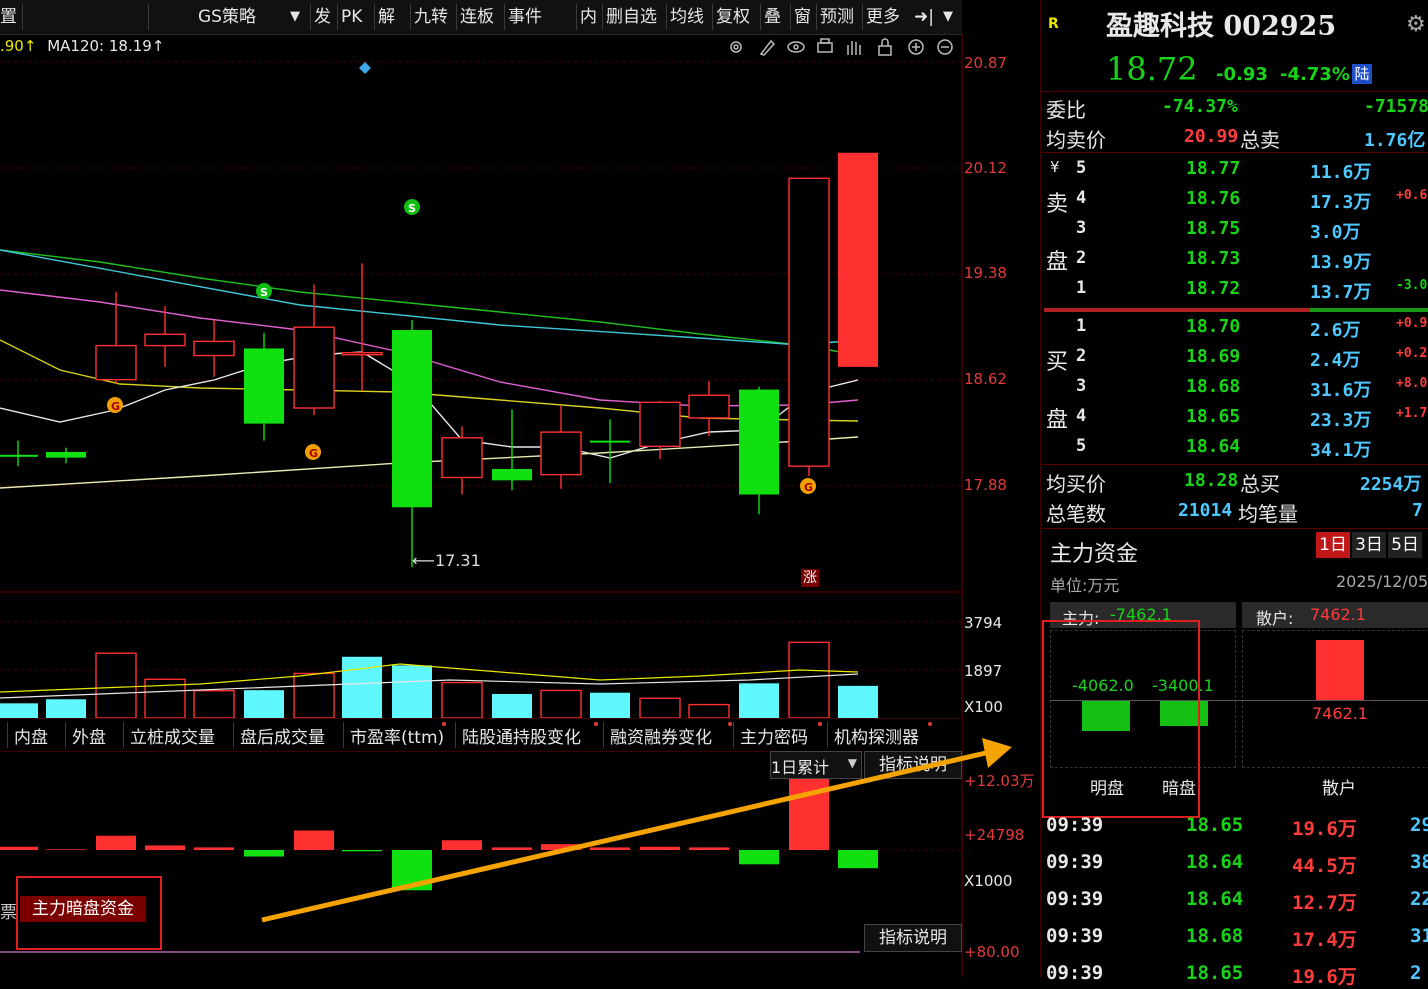 This screenshot has height=989, width=1428. What do you see at coordinates (1213, 228) in the screenshot?
I see `book-price-2: 18.75` at bounding box center [1213, 228].